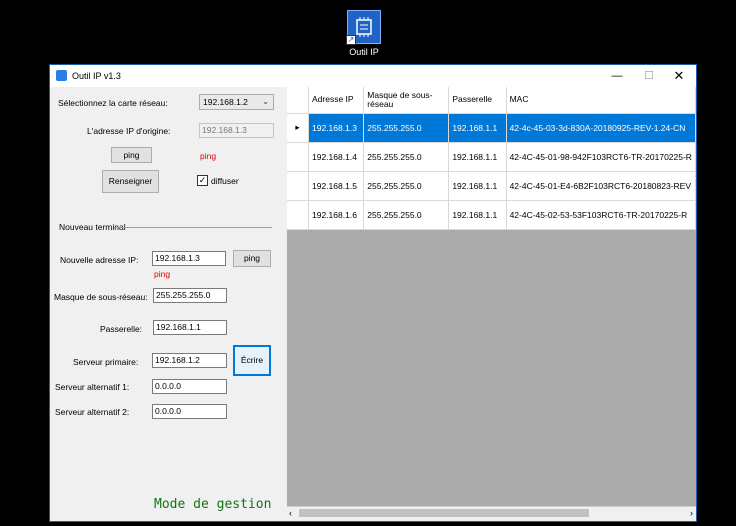 Image resolution: width=736 pixels, height=526 pixels. What do you see at coordinates (189, 258) in the screenshot?
I see `new-ip-field: 192.168.1.3` at bounding box center [189, 258].